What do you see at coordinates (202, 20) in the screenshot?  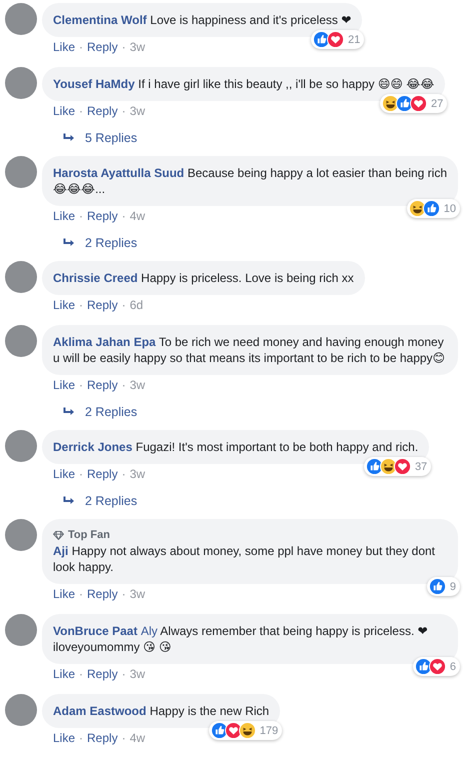 I see `comment-text: Clementina Wolf Love is happiness and it's priceless ❤` at bounding box center [202, 20].